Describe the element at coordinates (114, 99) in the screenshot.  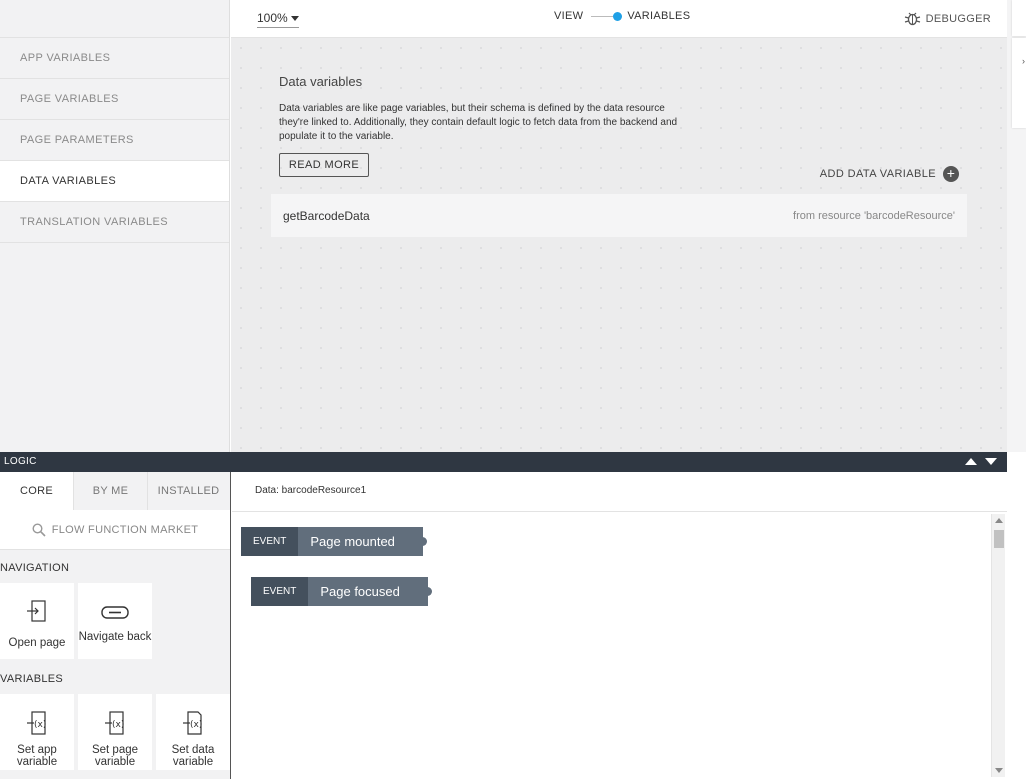
I see `sidebar-item-page-variables: PAGE VARIABLES` at that location.